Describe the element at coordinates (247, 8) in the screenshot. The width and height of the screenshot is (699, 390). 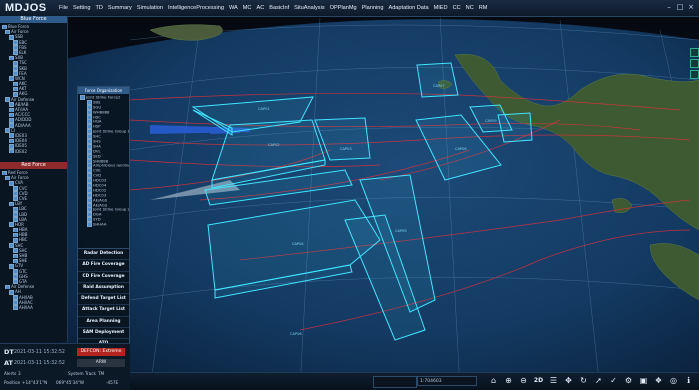
I see `menu-item: MC` at that location.